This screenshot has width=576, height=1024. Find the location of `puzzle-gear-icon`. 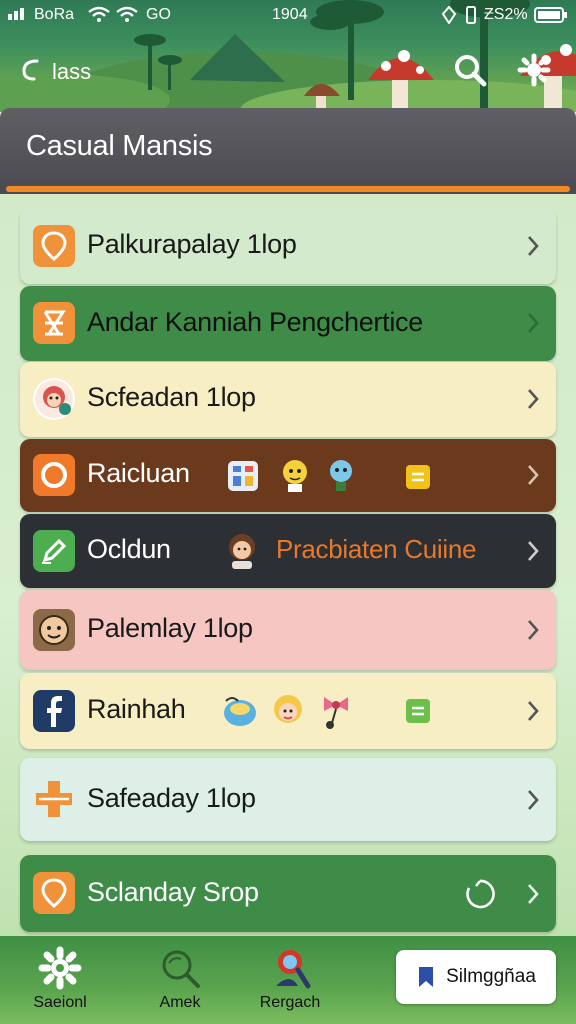

puzzle-gear-icon is located at coordinates (534, 72).